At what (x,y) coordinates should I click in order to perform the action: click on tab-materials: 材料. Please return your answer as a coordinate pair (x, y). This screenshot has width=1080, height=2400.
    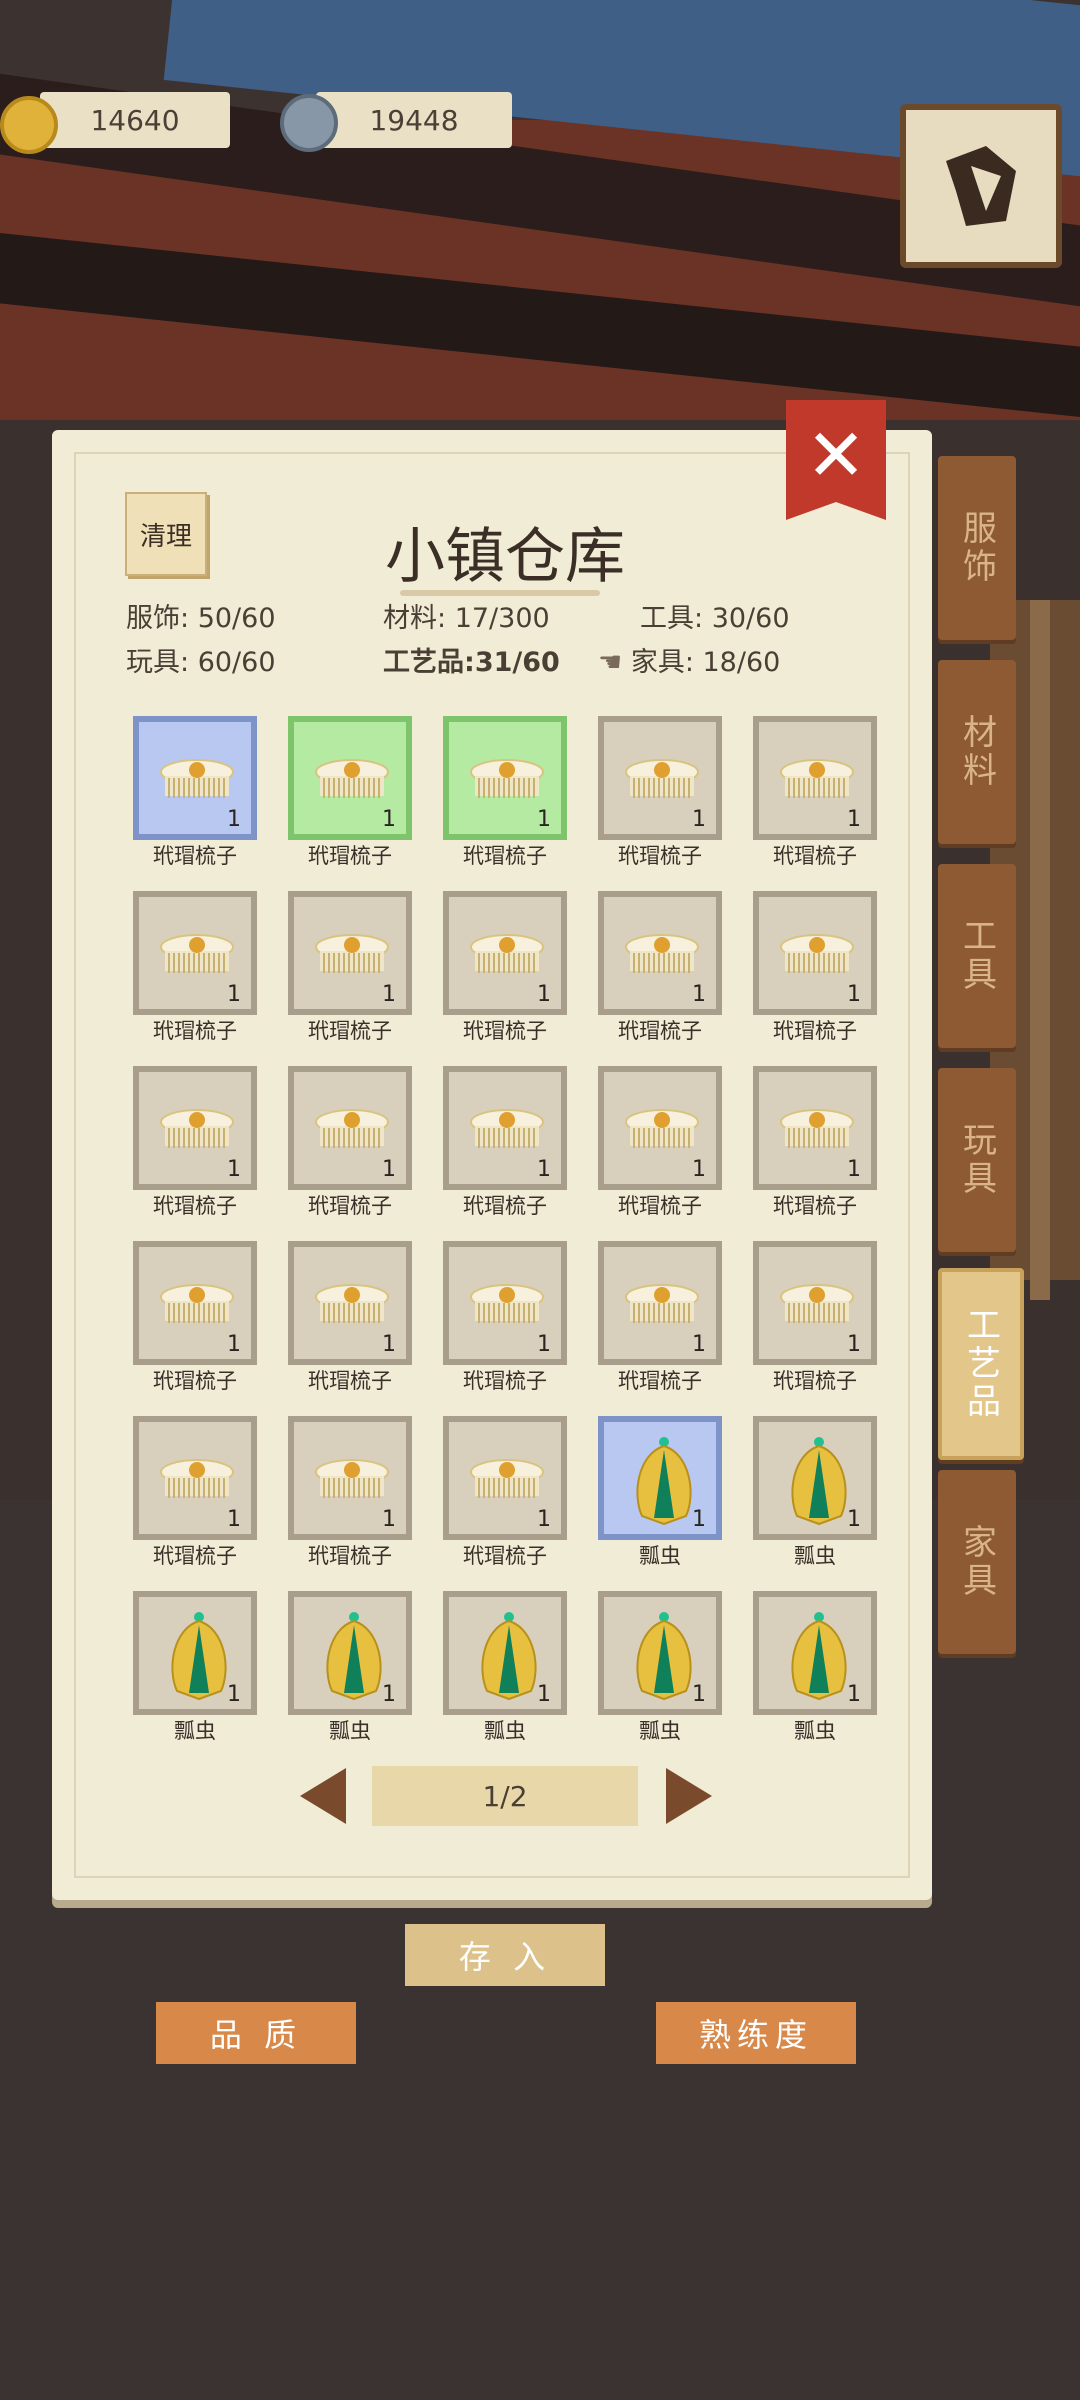
    Looking at the image, I should click on (977, 752).